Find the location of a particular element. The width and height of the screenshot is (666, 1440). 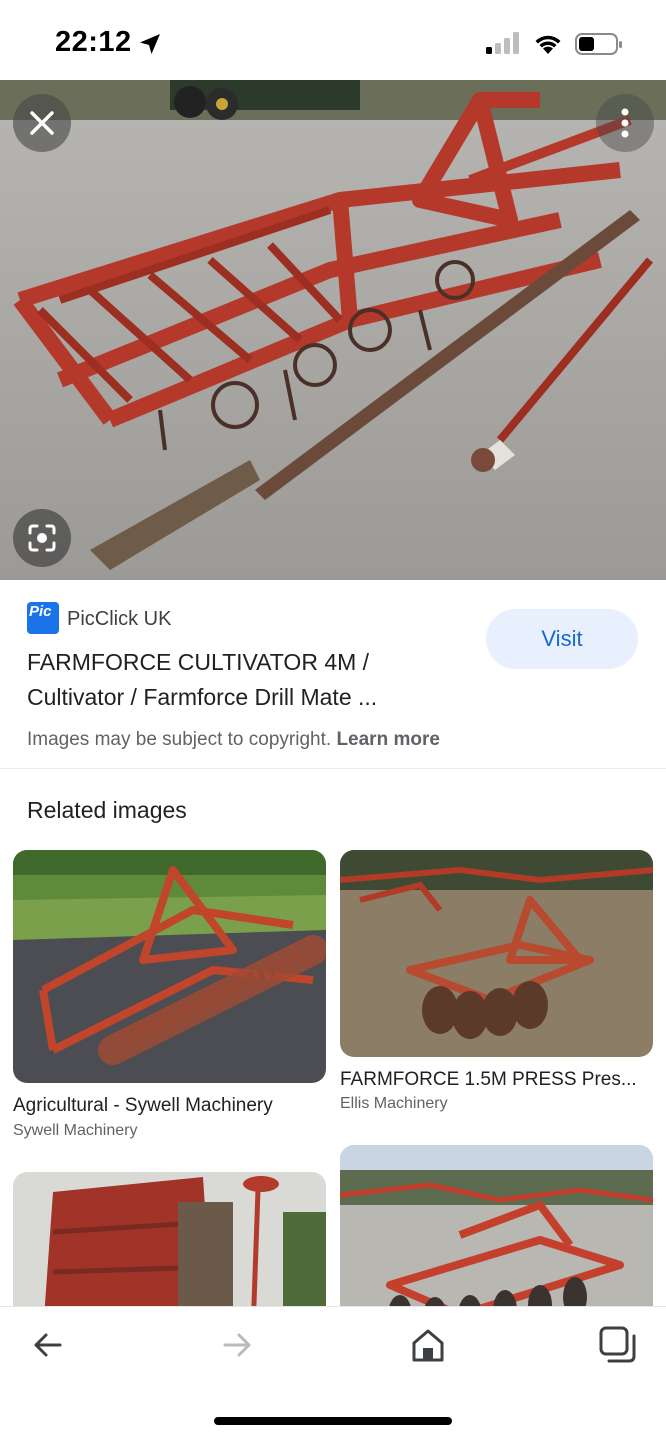

related-image-1-title: Agricultural - Sywell Machinery is located at coordinates (143, 1106).